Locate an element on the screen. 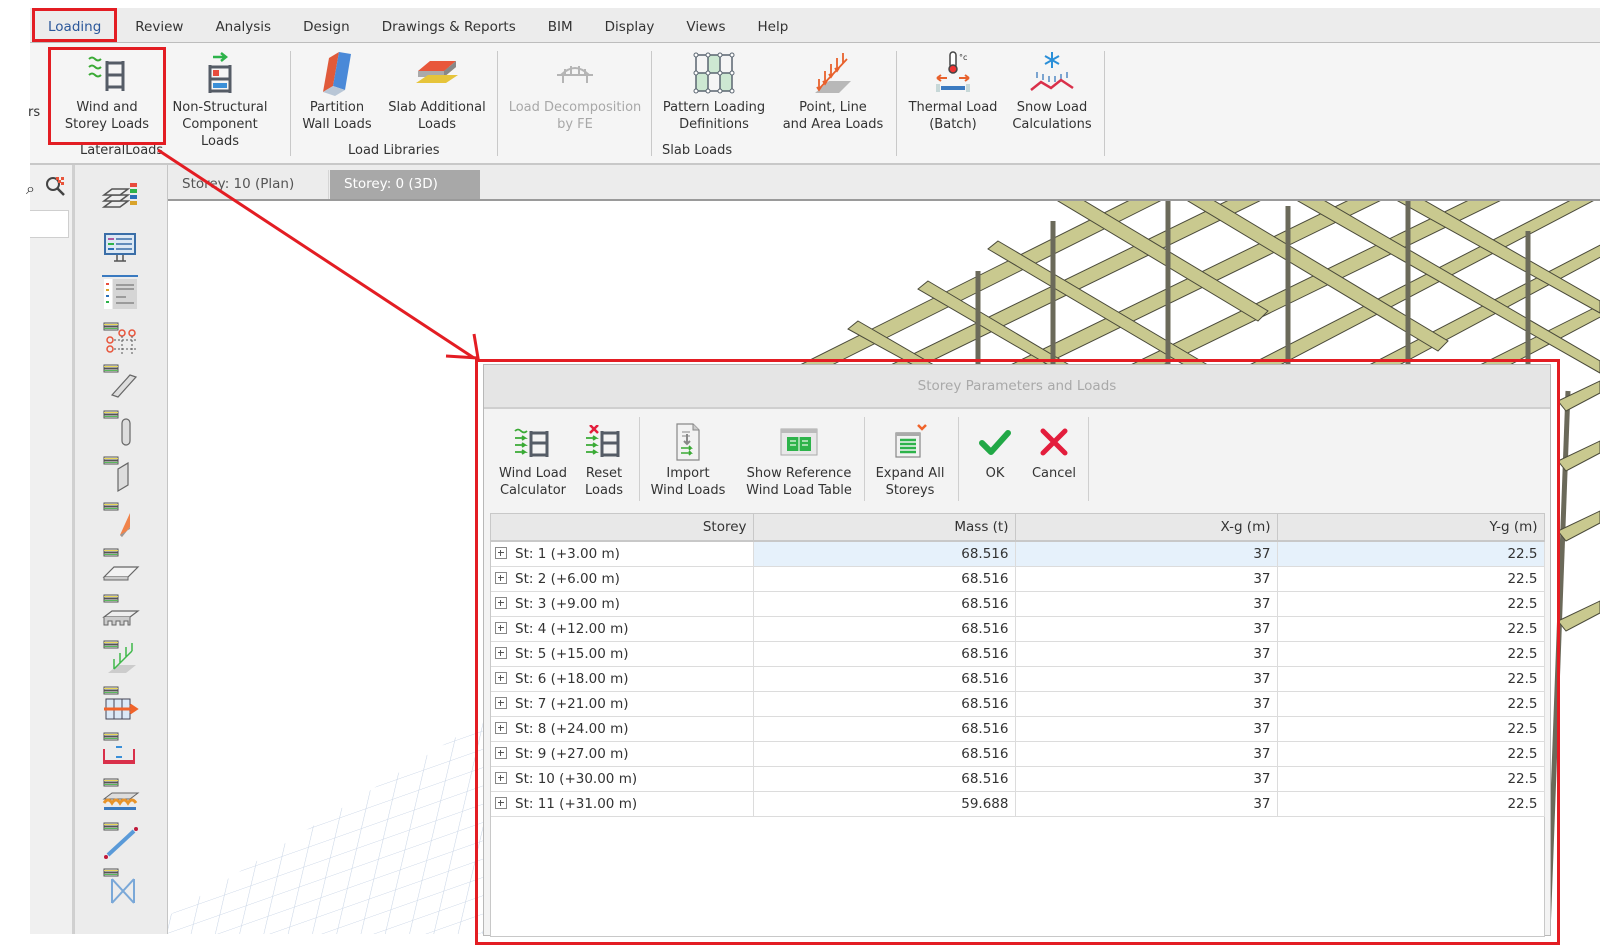  snow-load-button: Snow Load Calculations is located at coordinates (1052, 90).